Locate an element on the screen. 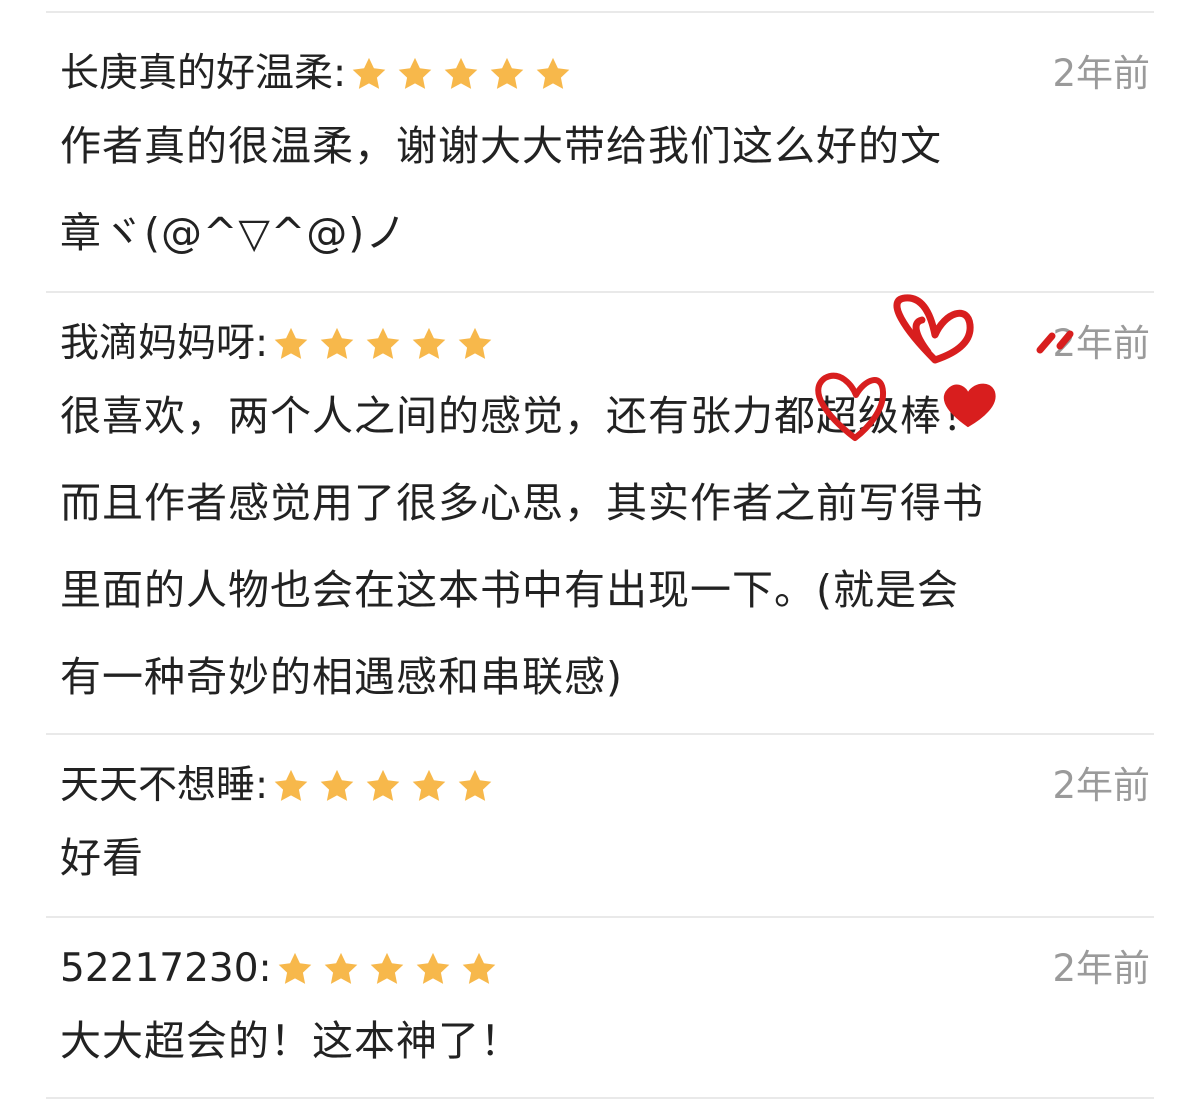  review-username: 我滴妈妈呀: is located at coordinates (164, 344).